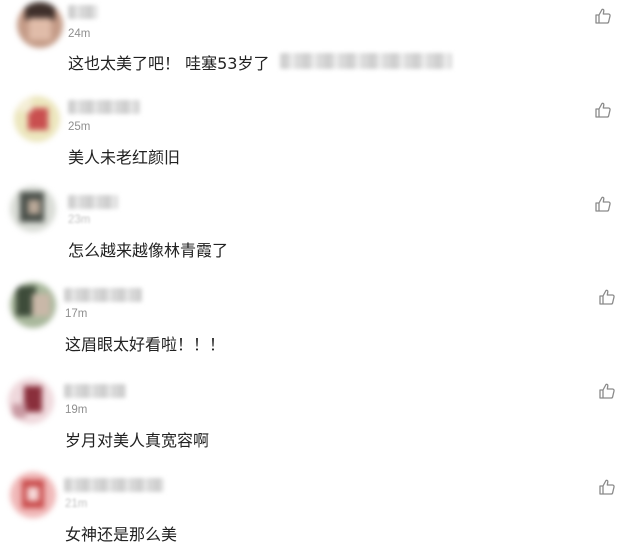  I want to click on comment-text: 女神还是那么美, so click(121, 534).